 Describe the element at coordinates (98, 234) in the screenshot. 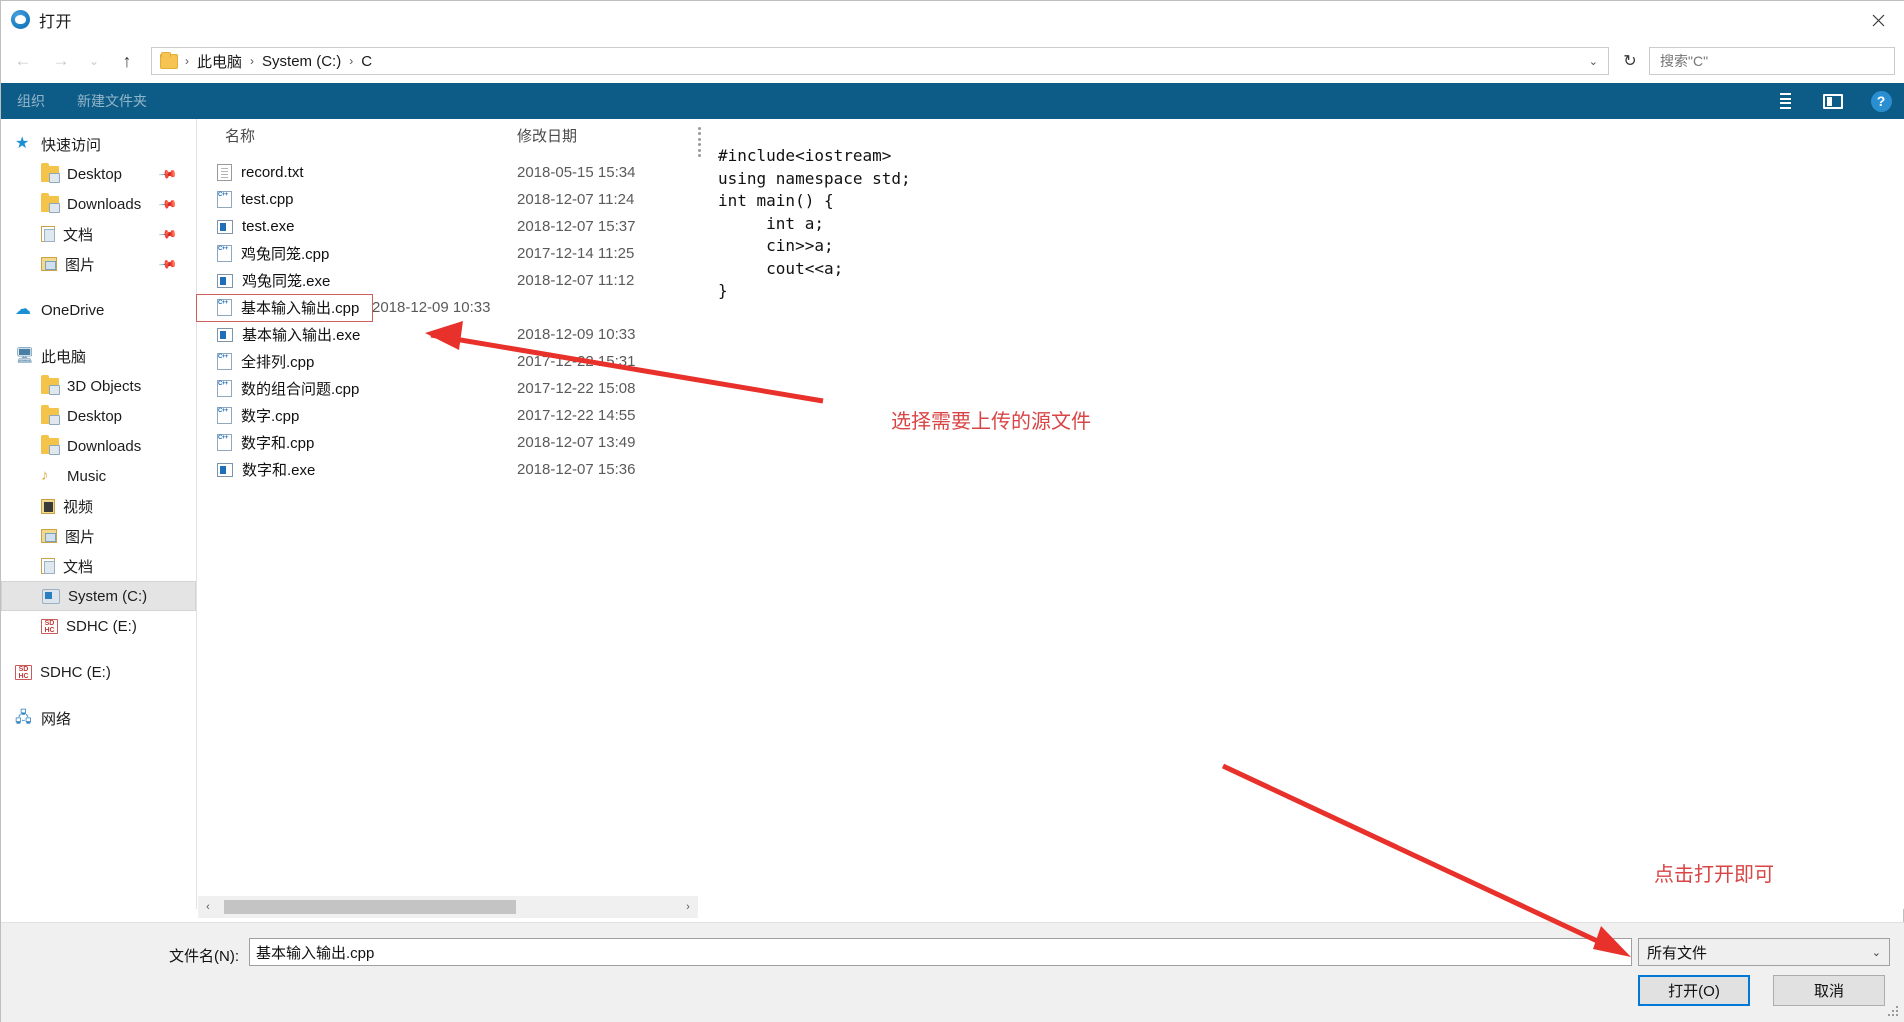

I see `sidebar-item-documents: 文档 📌` at that location.